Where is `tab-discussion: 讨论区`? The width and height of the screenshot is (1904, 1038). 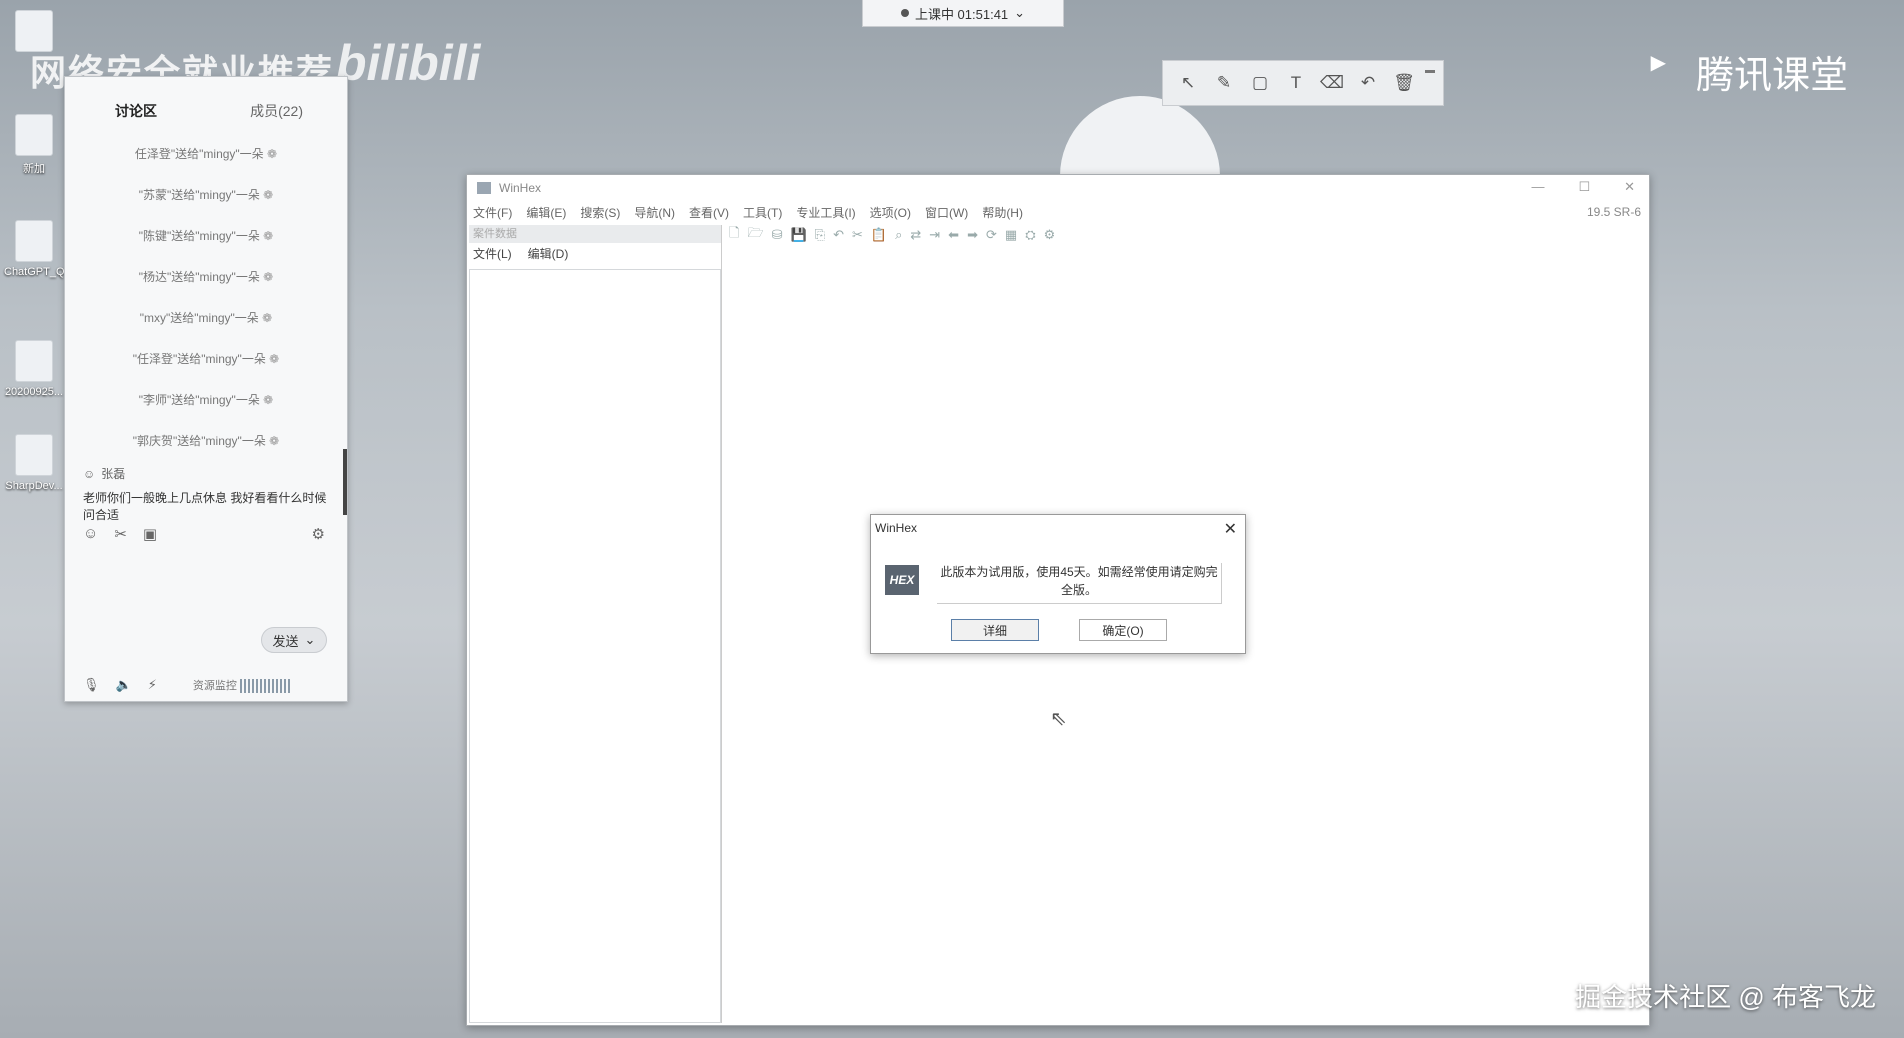
tab-discussion: 讨论区 is located at coordinates (136, 111).